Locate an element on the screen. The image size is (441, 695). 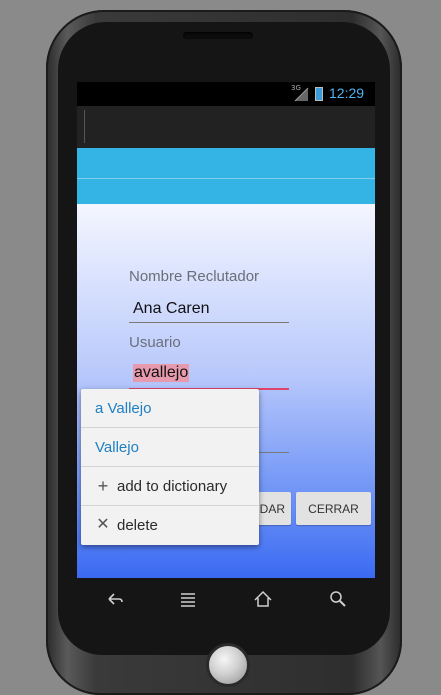
password-field-underline is located at coordinates (273, 452).